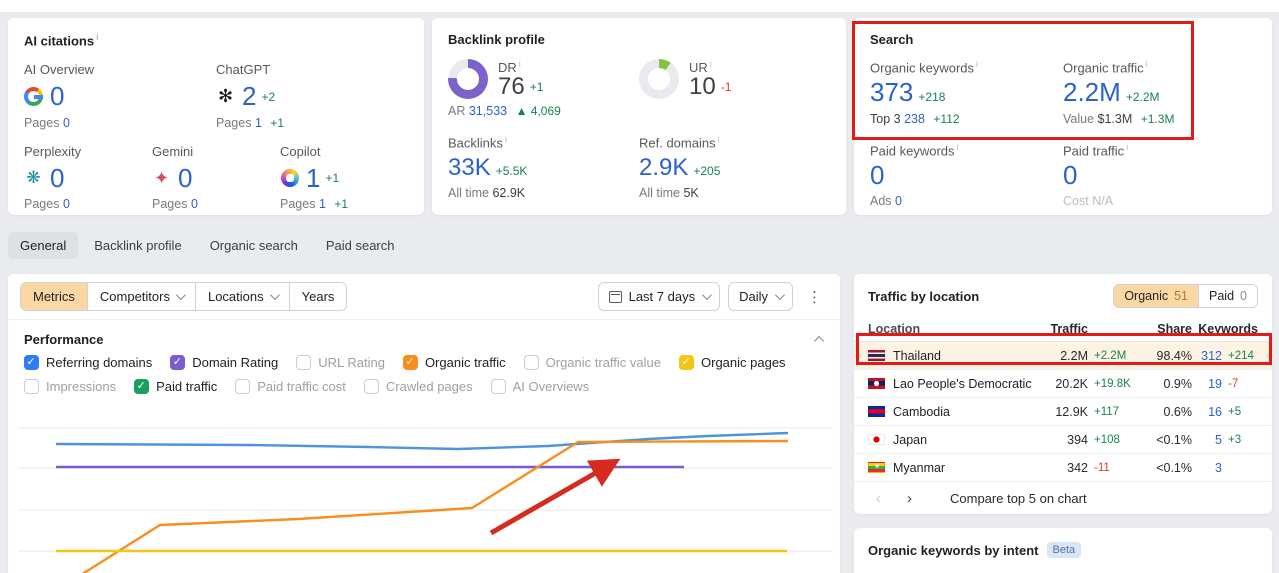 This screenshot has width=1279, height=573. Describe the element at coordinates (1018, 498) in the screenshot. I see `compare-top5-link: Compare top 5 on chart` at that location.